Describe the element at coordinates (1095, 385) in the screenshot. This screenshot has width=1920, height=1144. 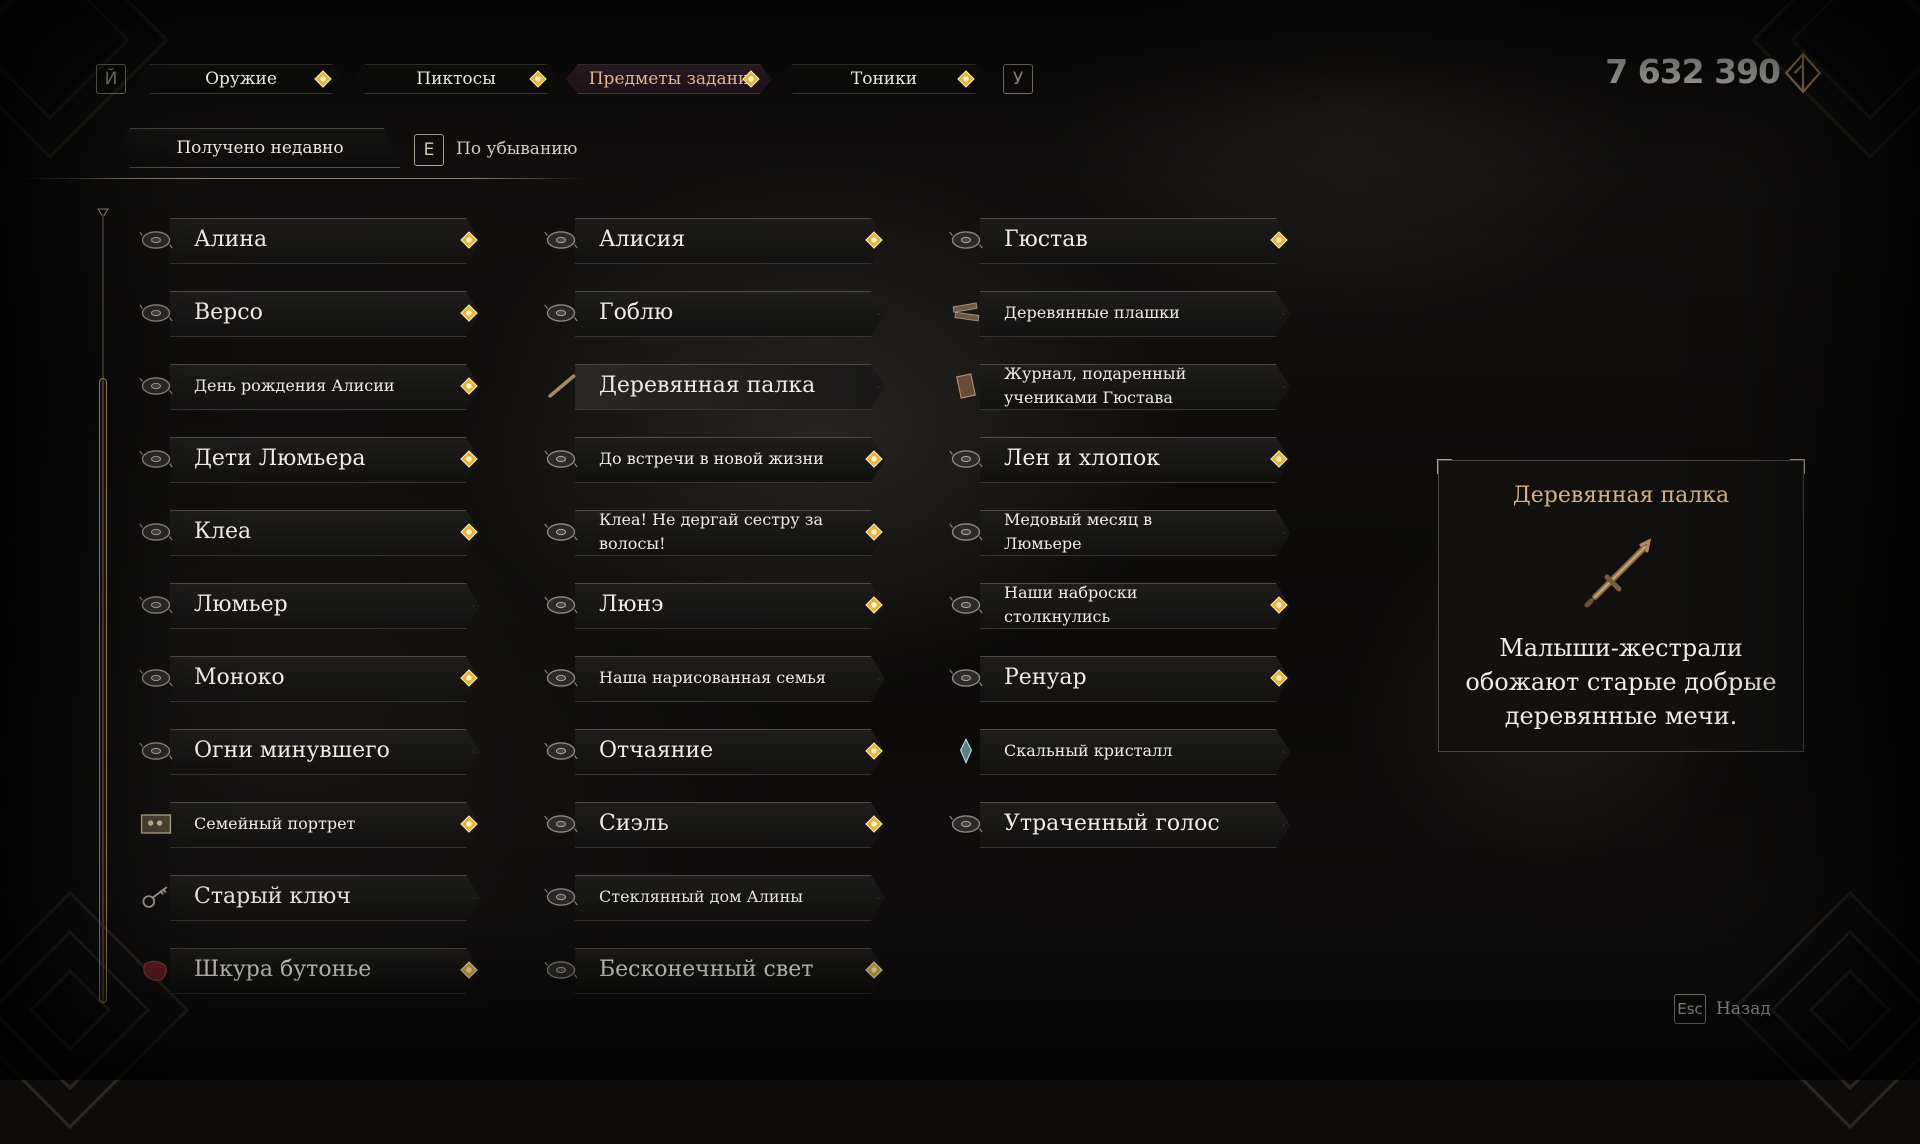
I see `quest-item-name: Журнал, подаренный учениками Гюстава` at that location.